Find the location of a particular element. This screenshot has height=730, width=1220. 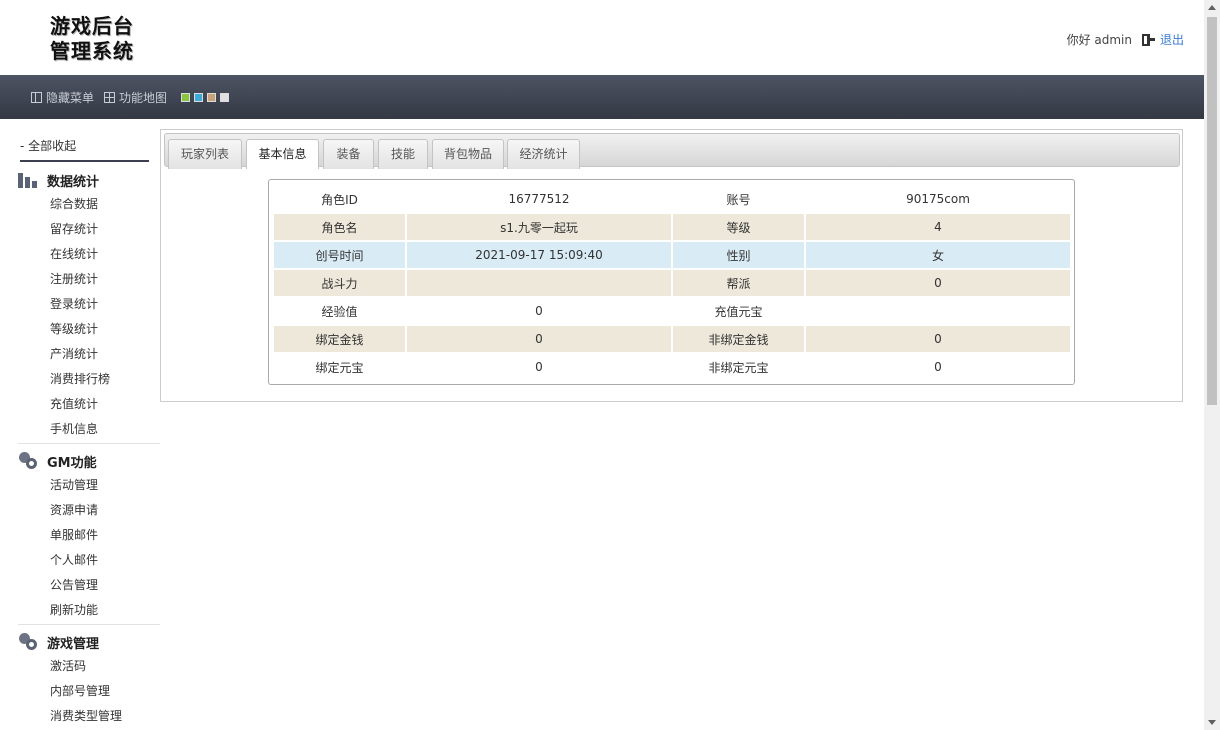

tab: 基本信息 is located at coordinates (282, 154).